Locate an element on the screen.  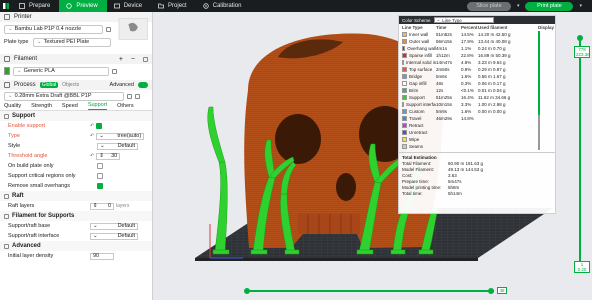
tab-preview: Preview is located at coordinates (83, 6).